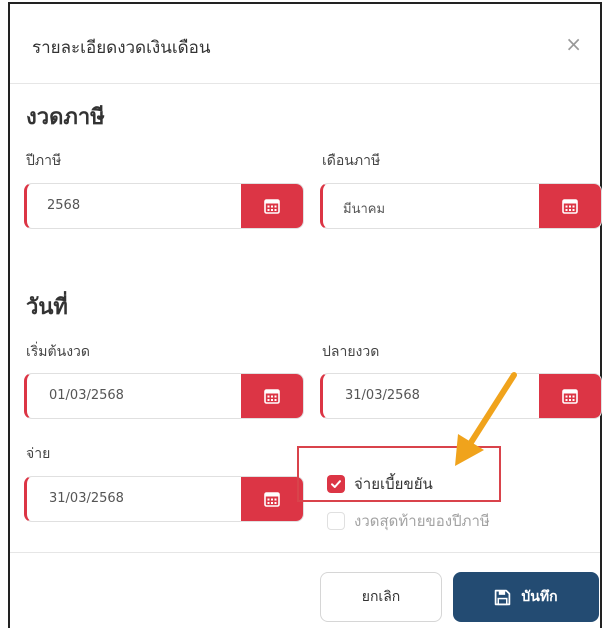 The image size is (605, 630). I want to click on tax-year-calendar-button, so click(272, 206).